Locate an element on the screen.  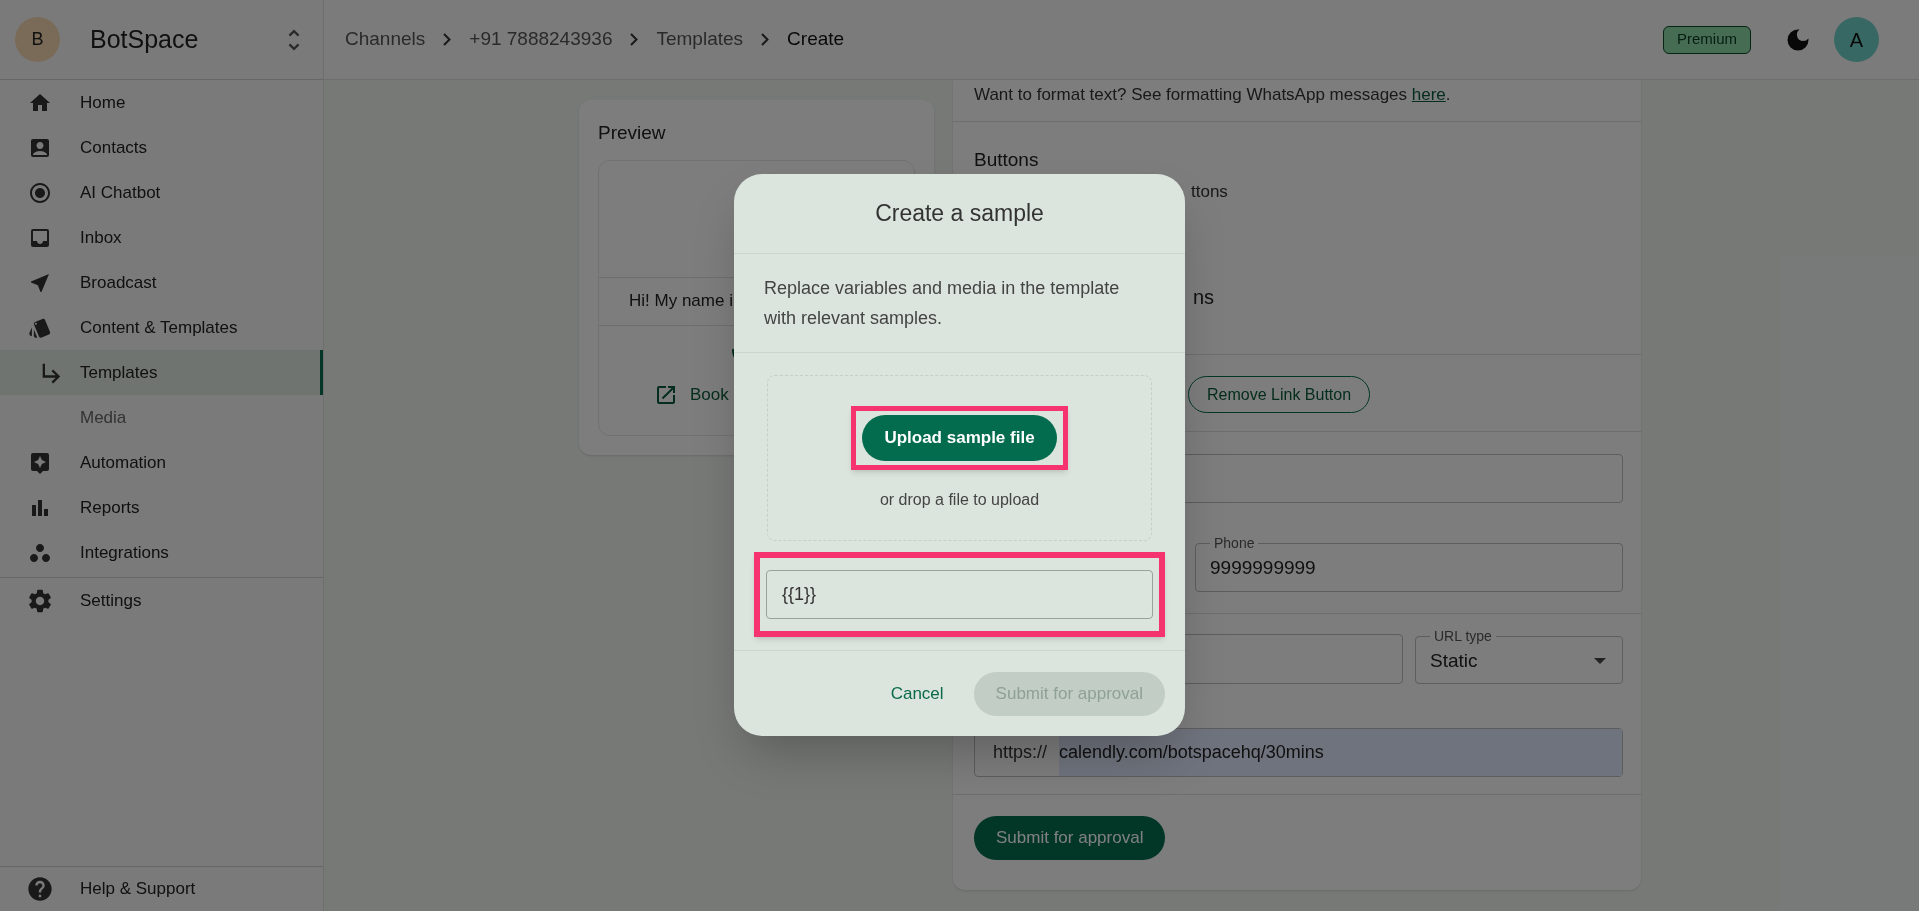
here-link: here is located at coordinates (1428, 94).